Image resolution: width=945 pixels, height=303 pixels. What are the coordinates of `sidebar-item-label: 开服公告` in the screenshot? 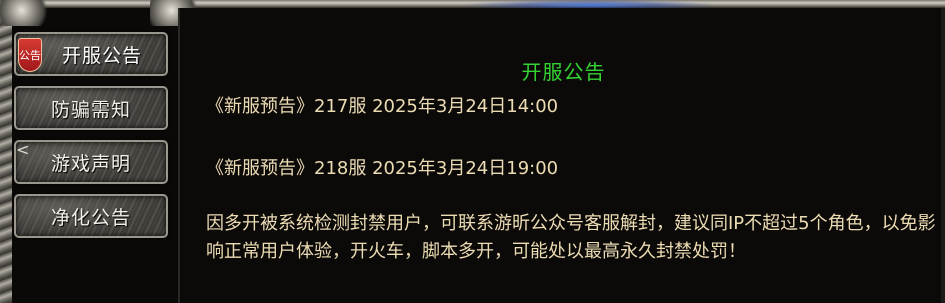 It's located at (101, 55).